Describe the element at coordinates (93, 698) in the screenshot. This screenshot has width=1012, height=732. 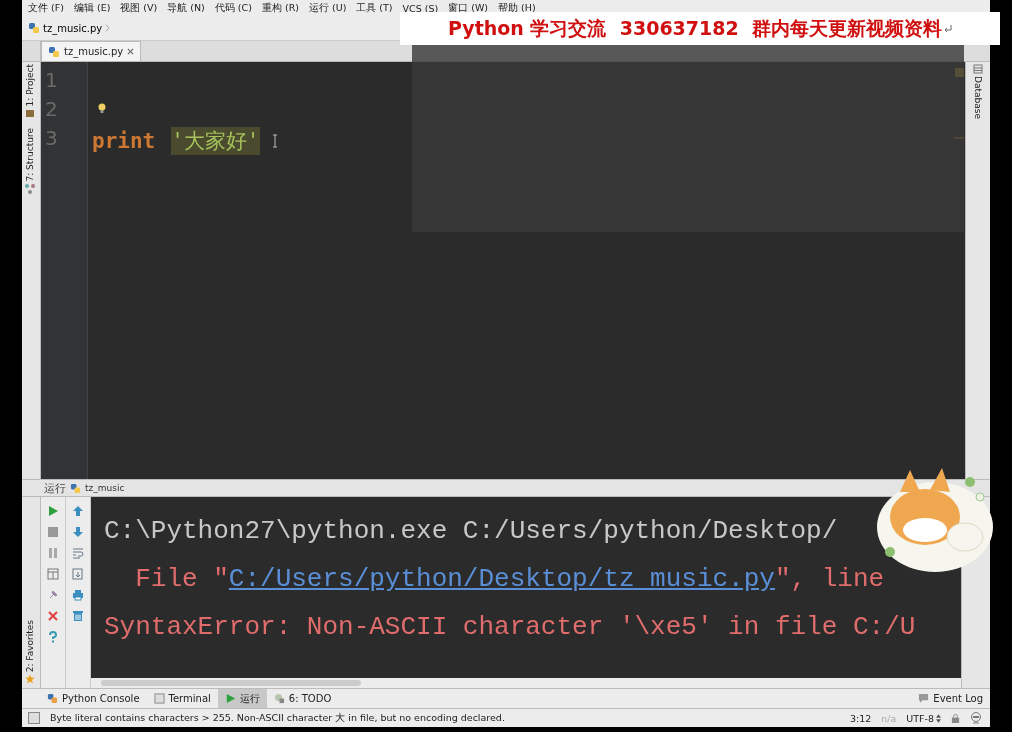
I see `tool-tab: Python Console` at that location.